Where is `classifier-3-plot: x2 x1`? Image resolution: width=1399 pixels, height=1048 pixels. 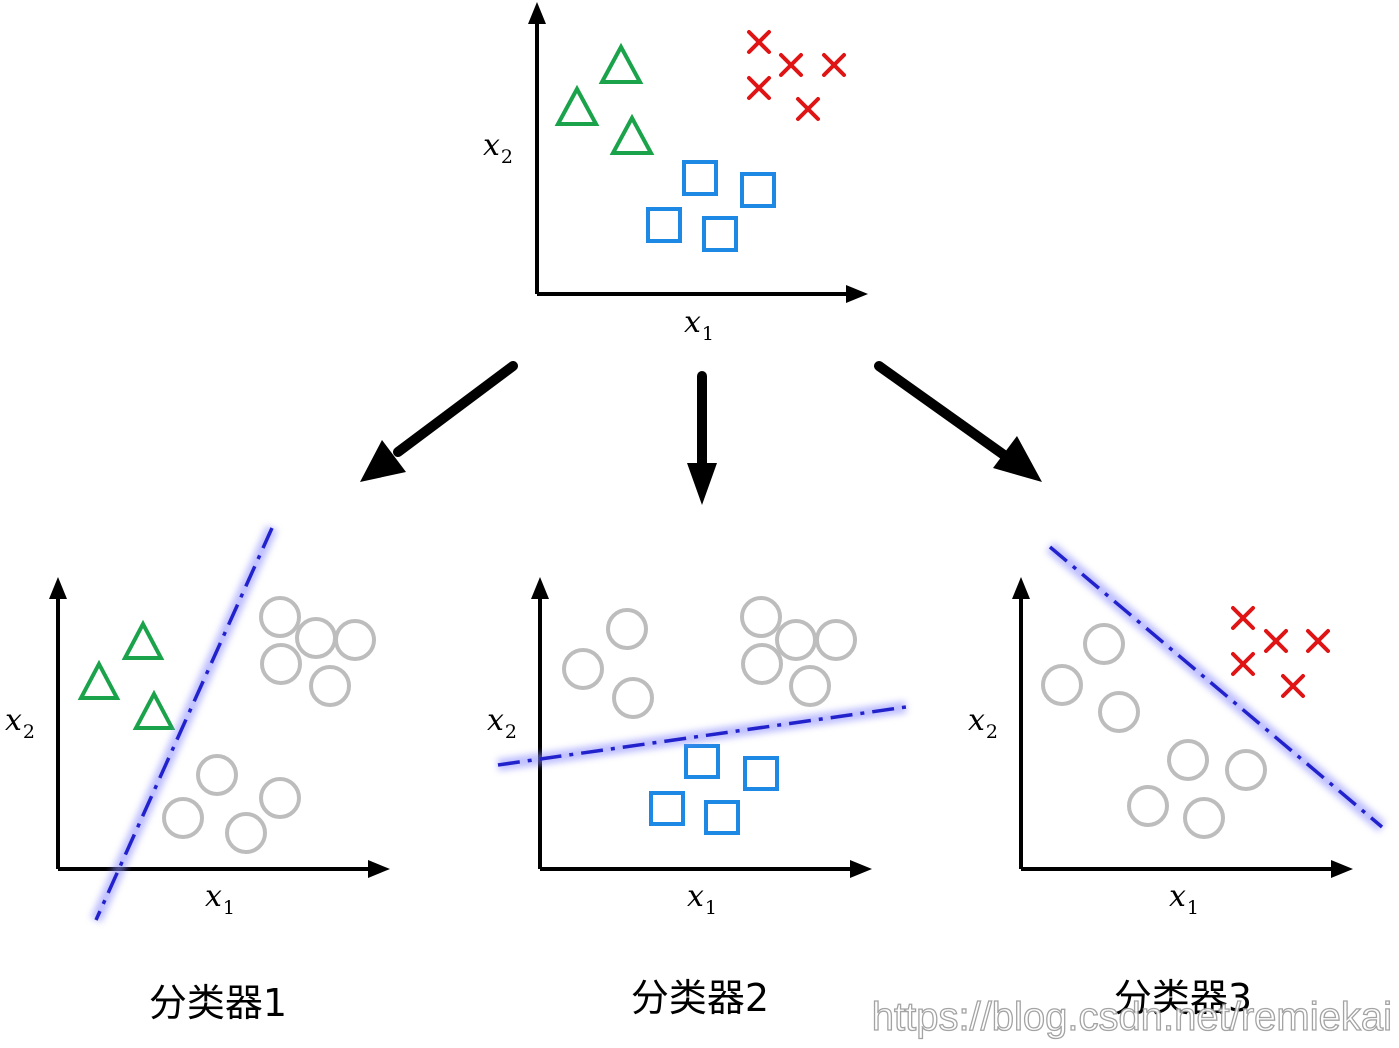 classifier-3-plot: x2 x1 is located at coordinates (1177, 730).